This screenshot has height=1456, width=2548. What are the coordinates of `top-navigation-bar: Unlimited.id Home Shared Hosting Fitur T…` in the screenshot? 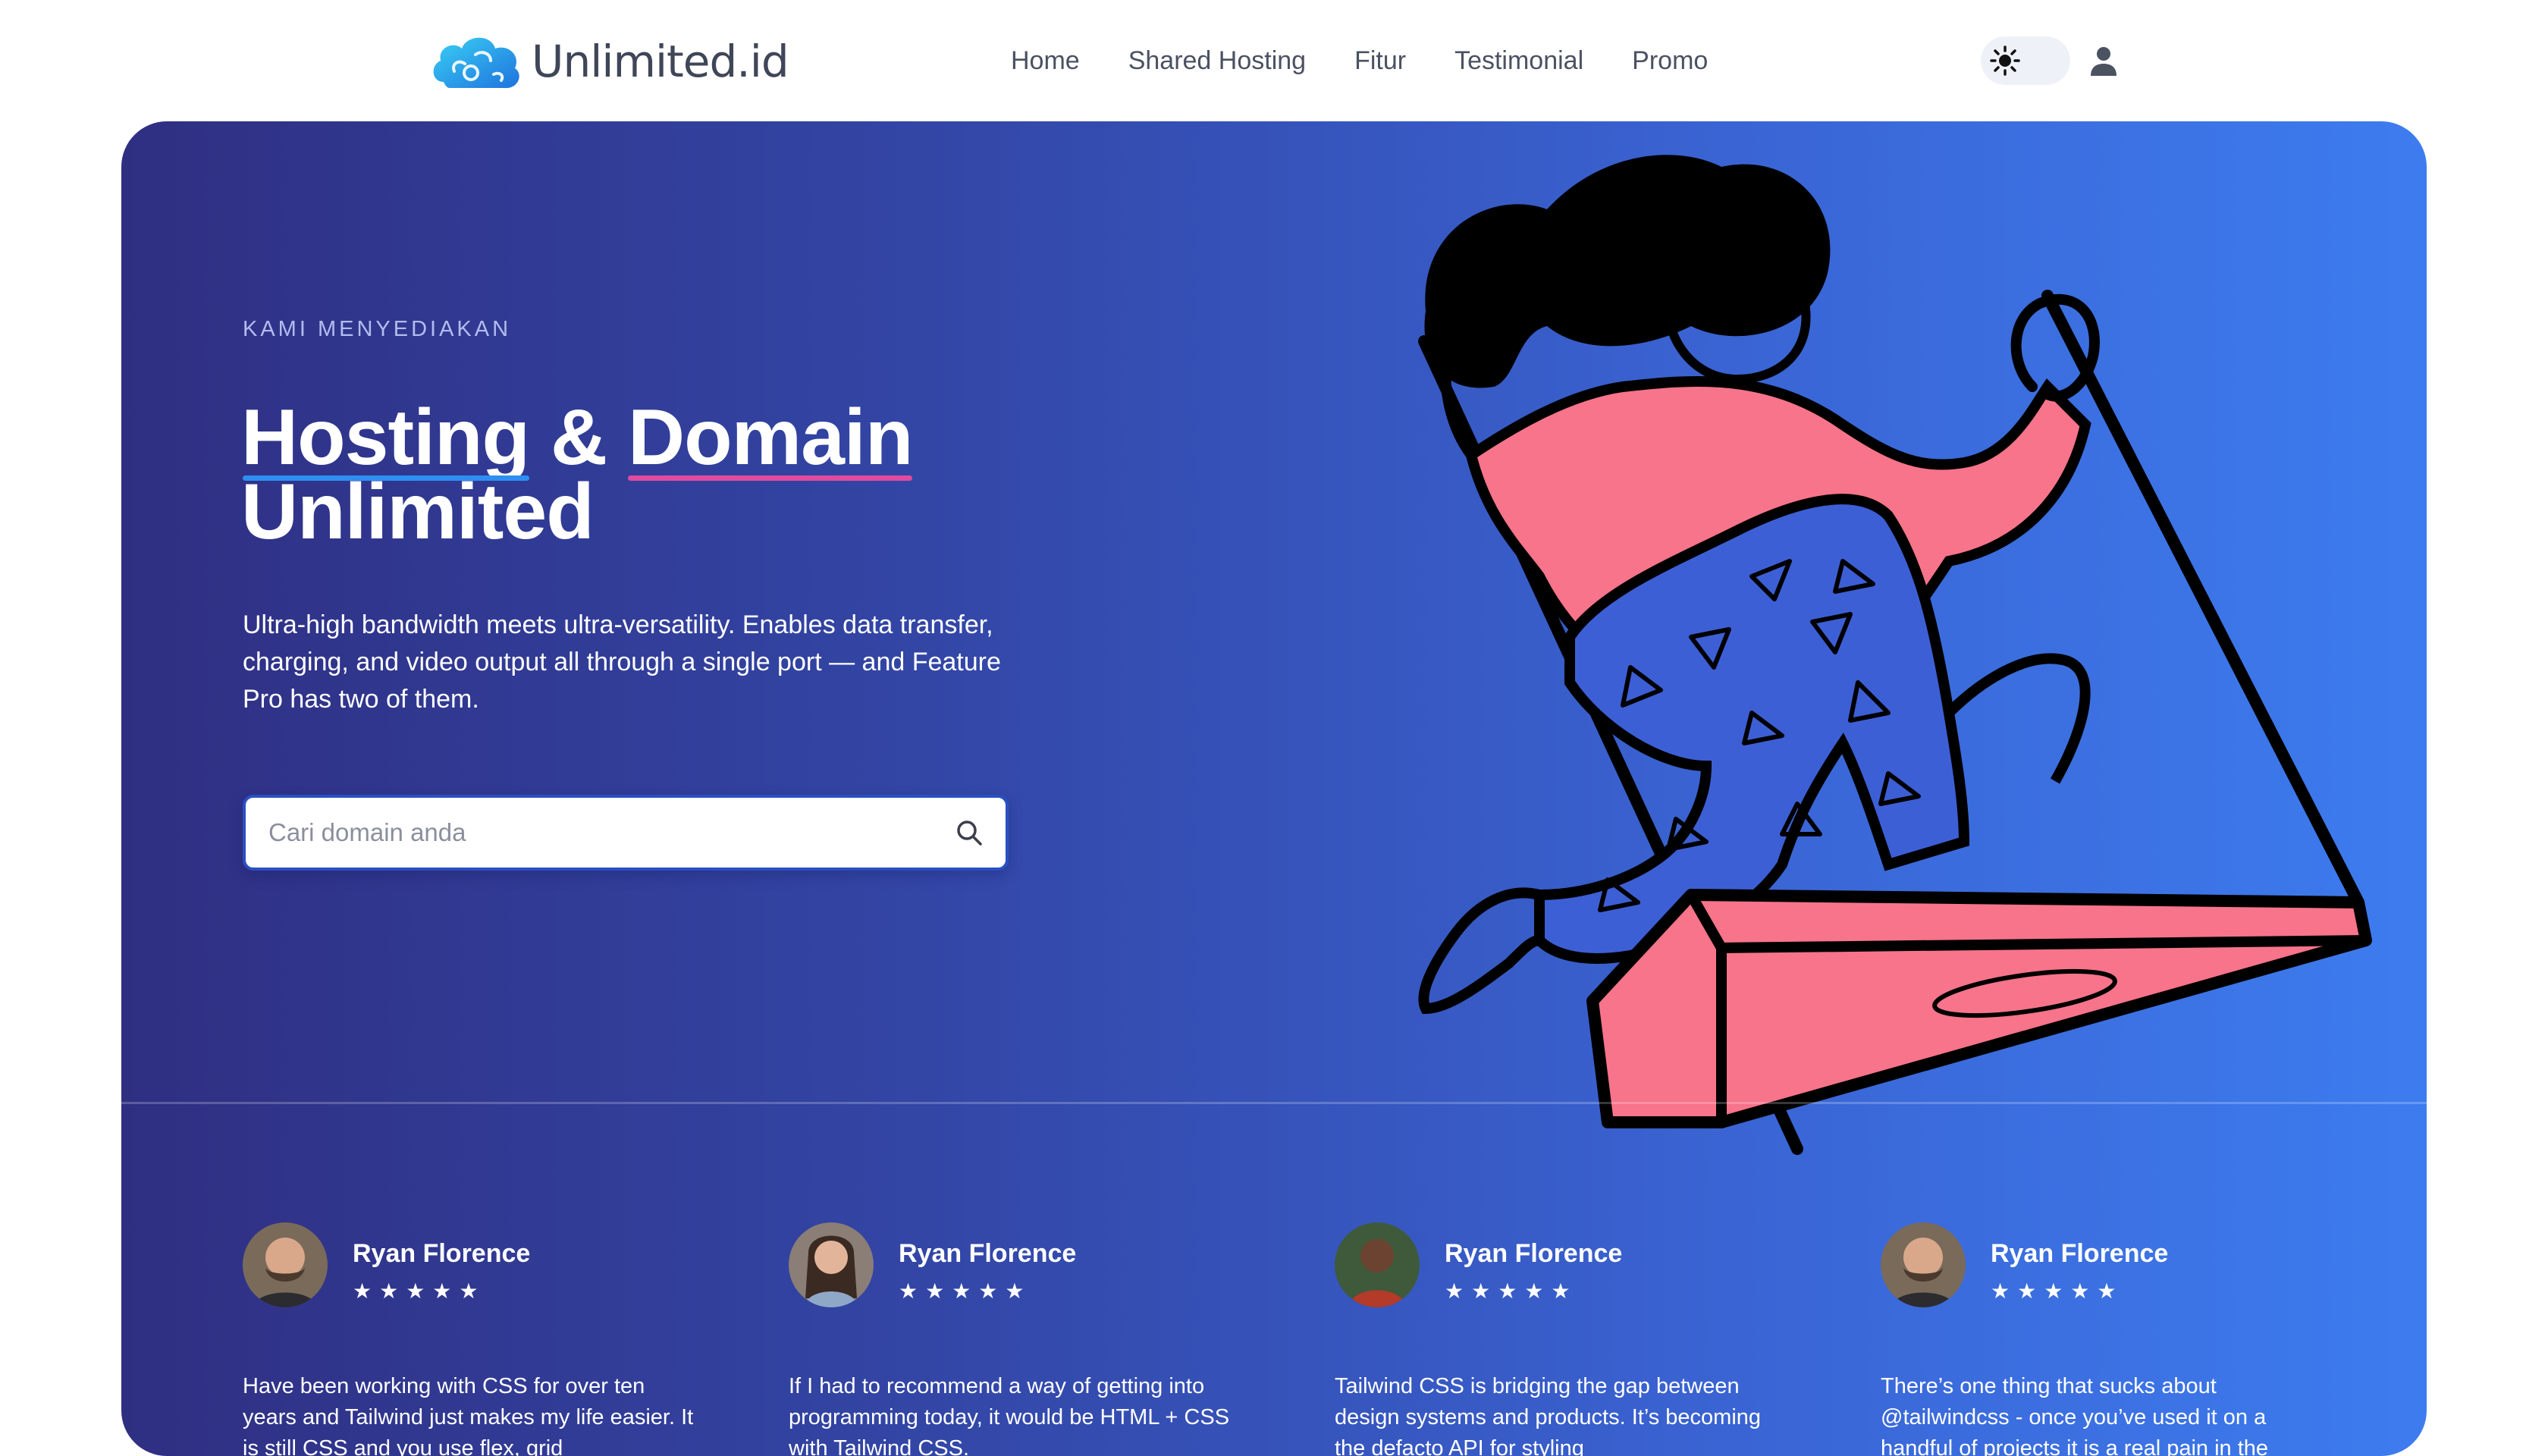 It's located at (1274, 60).